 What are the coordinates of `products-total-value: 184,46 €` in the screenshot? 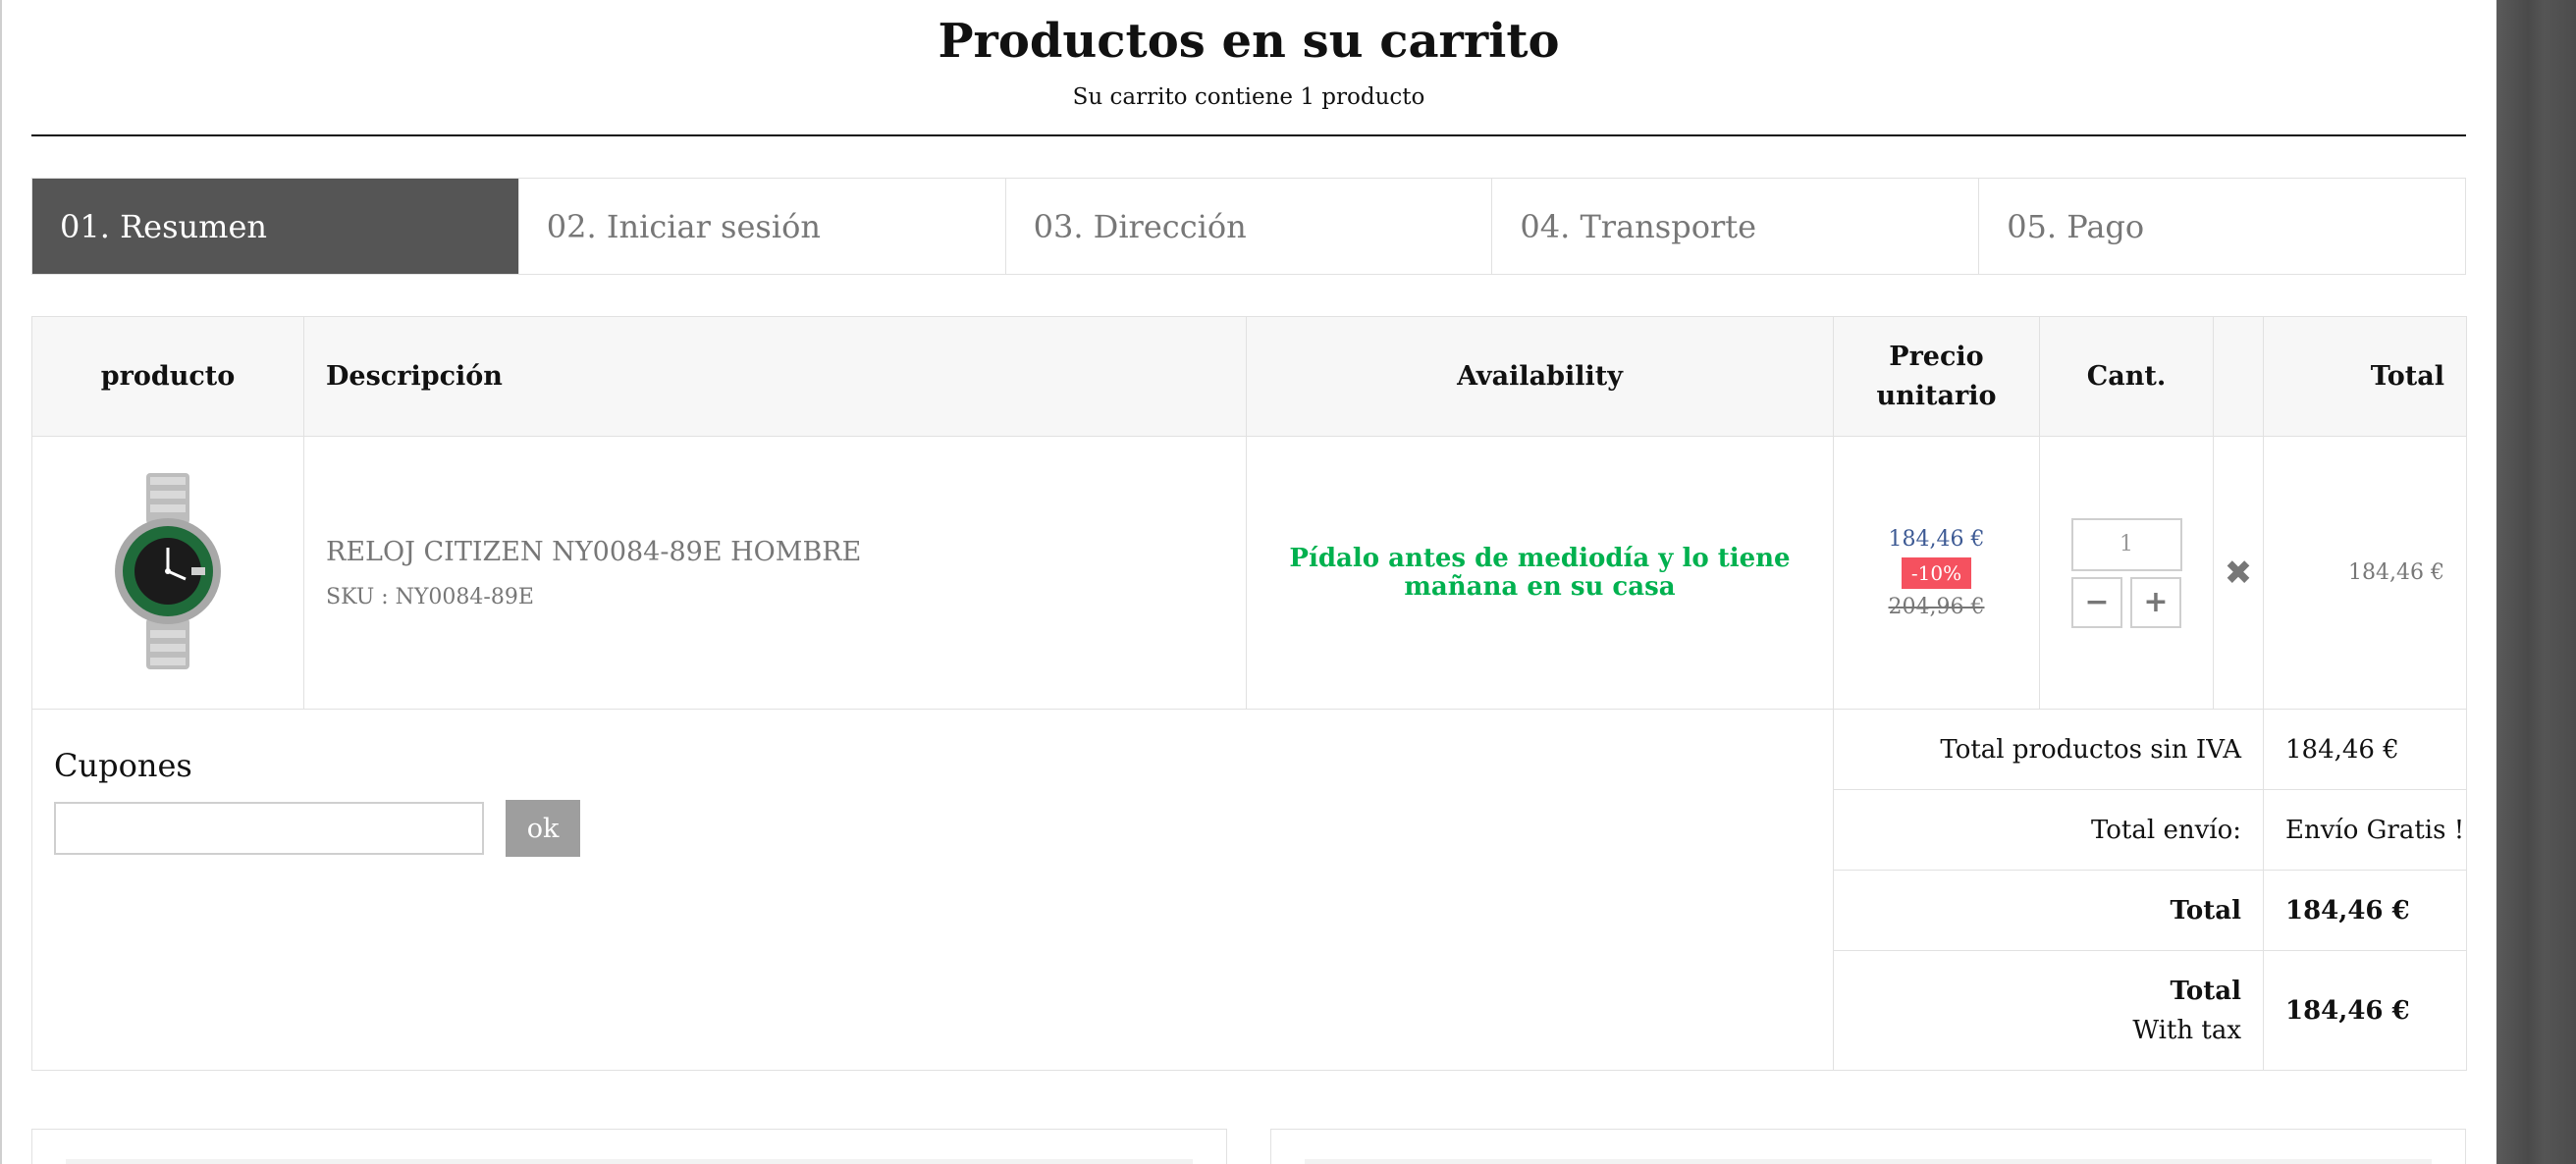 It's located at (2365, 749).